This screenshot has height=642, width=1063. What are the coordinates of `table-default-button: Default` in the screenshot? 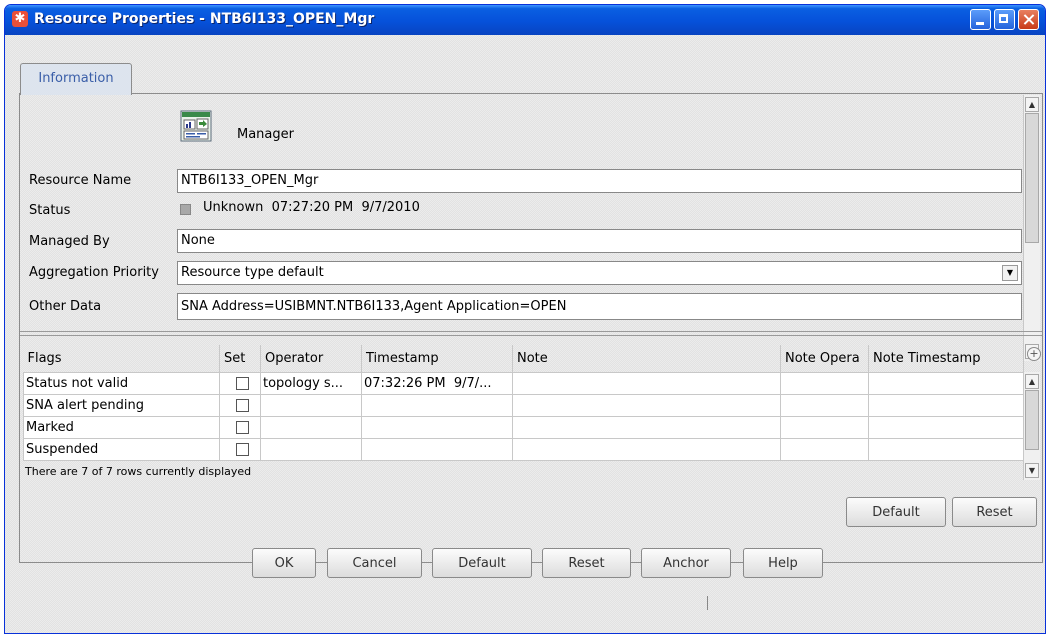 It's located at (896, 512).